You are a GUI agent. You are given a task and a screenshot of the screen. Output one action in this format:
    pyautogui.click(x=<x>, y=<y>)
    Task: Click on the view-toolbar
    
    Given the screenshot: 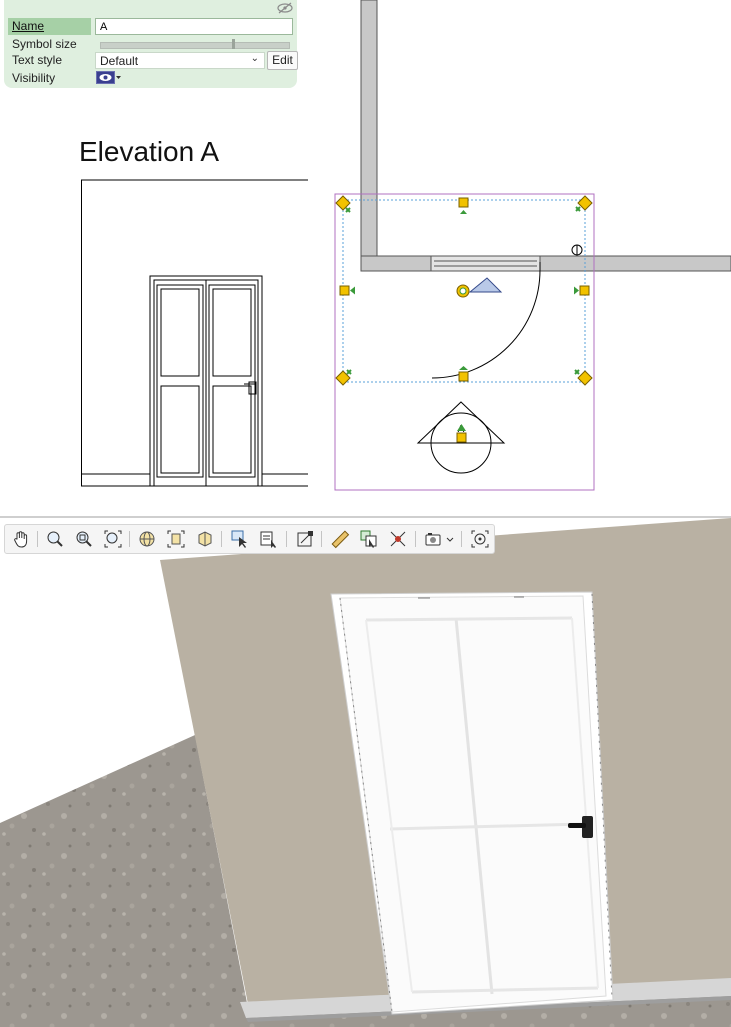 What is the action you would take?
    pyautogui.click(x=249, y=539)
    